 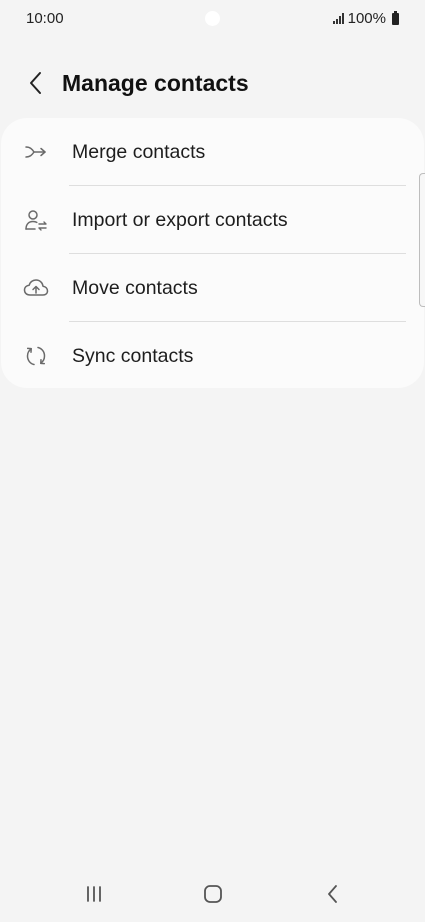 I want to click on status-bar: 10:00 100%, so click(x=212, y=19).